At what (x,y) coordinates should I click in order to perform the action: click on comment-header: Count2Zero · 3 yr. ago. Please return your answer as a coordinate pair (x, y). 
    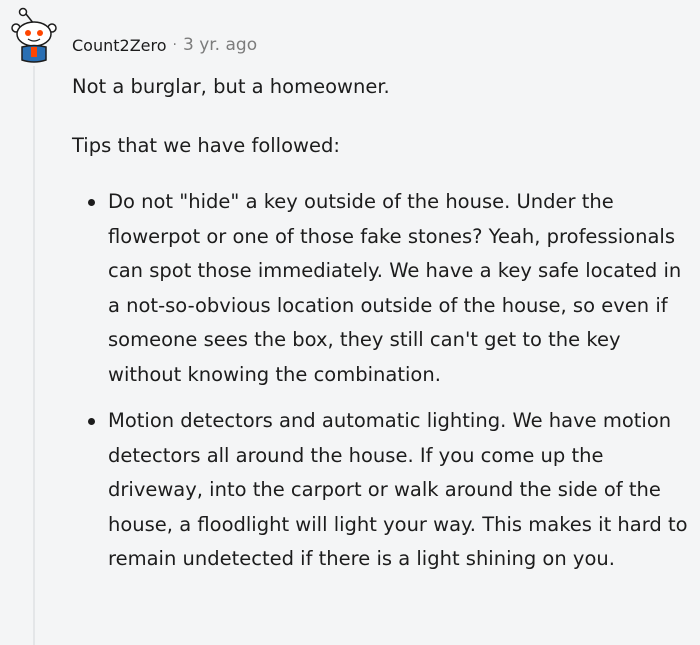
    Looking at the image, I should click on (164, 45).